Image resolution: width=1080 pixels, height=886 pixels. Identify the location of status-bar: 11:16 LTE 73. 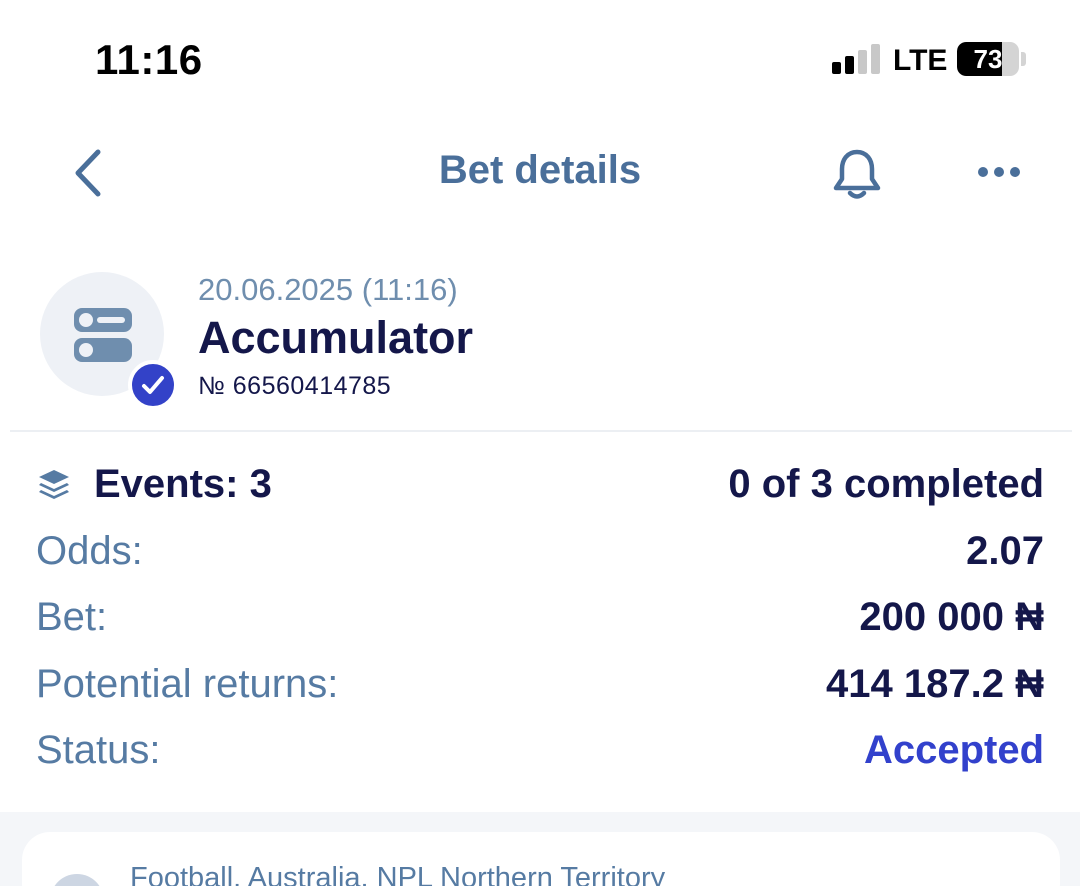
(540, 60).